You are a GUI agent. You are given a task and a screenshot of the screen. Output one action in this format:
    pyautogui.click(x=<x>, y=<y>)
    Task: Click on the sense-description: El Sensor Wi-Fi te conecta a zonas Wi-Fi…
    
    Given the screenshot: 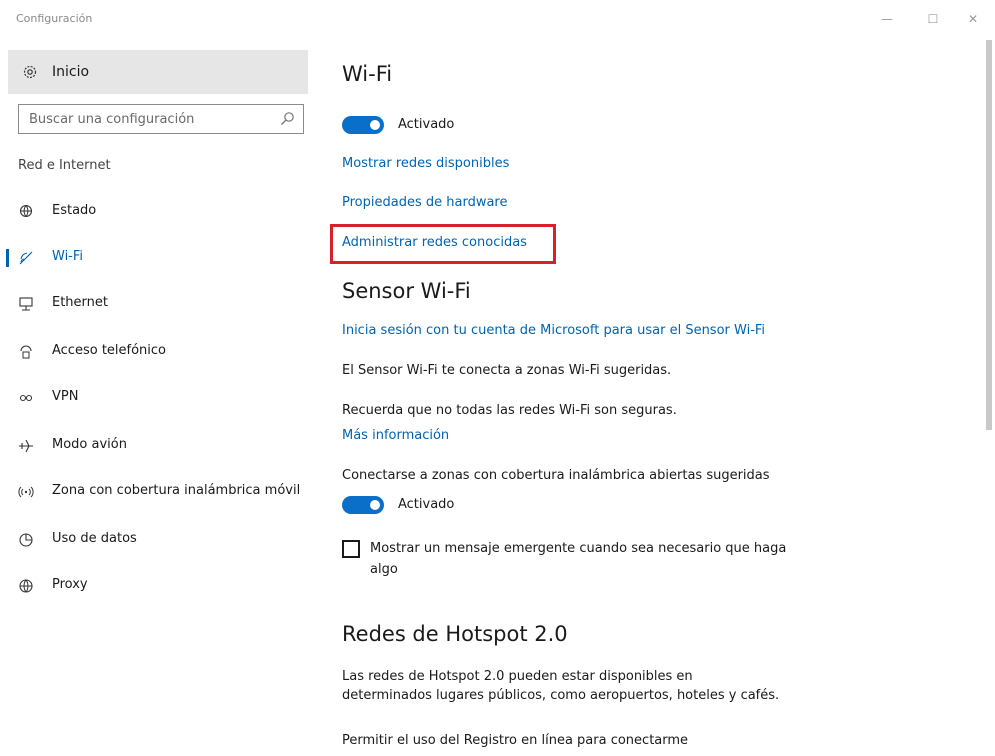 What is the action you would take?
    pyautogui.click(x=507, y=370)
    